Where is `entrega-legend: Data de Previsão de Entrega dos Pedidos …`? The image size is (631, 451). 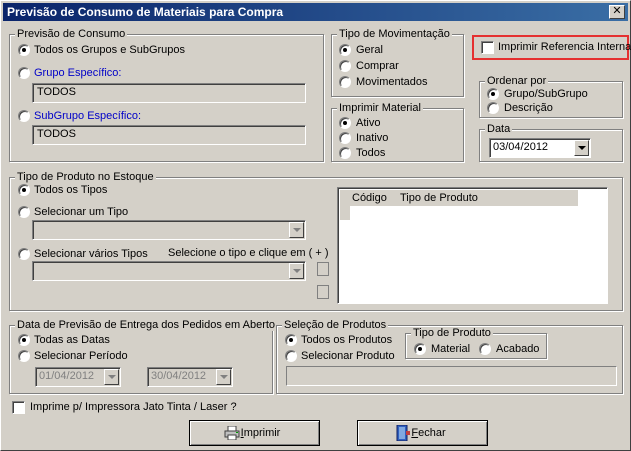 entrega-legend: Data de Previsão de Entrega dos Pedidos … is located at coordinates (146, 325).